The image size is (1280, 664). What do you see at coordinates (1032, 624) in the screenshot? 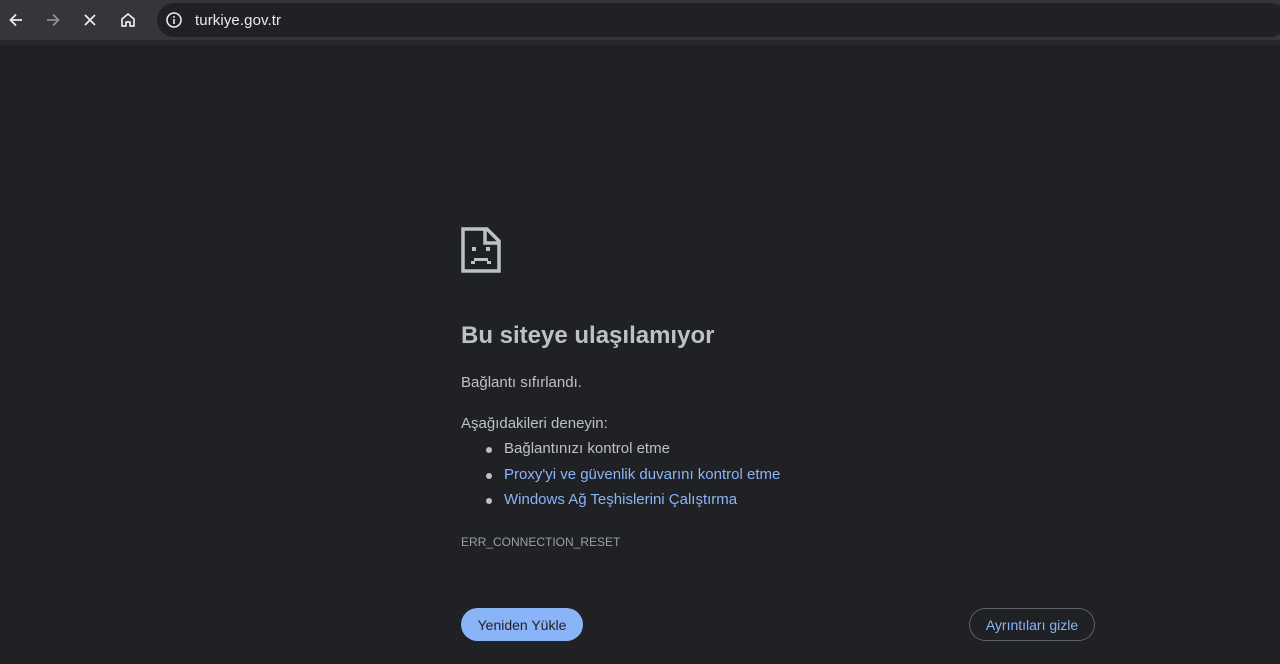
I see `details-button: Ayrıntıları gizle` at bounding box center [1032, 624].